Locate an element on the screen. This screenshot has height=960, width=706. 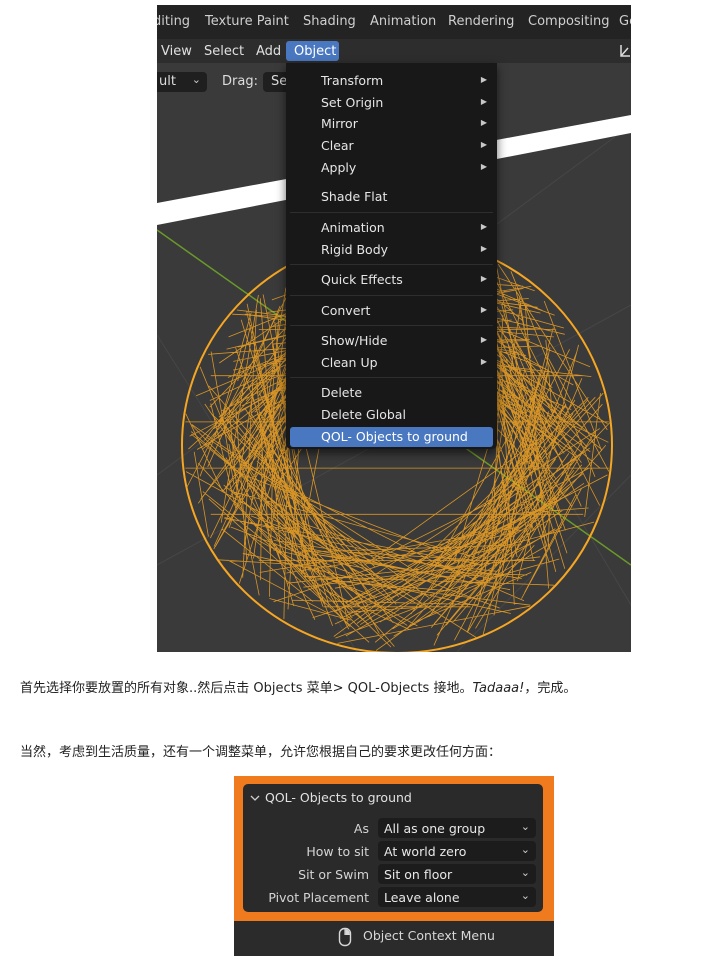
menu-item-convert: Convert ▶ is located at coordinates (391, 311).